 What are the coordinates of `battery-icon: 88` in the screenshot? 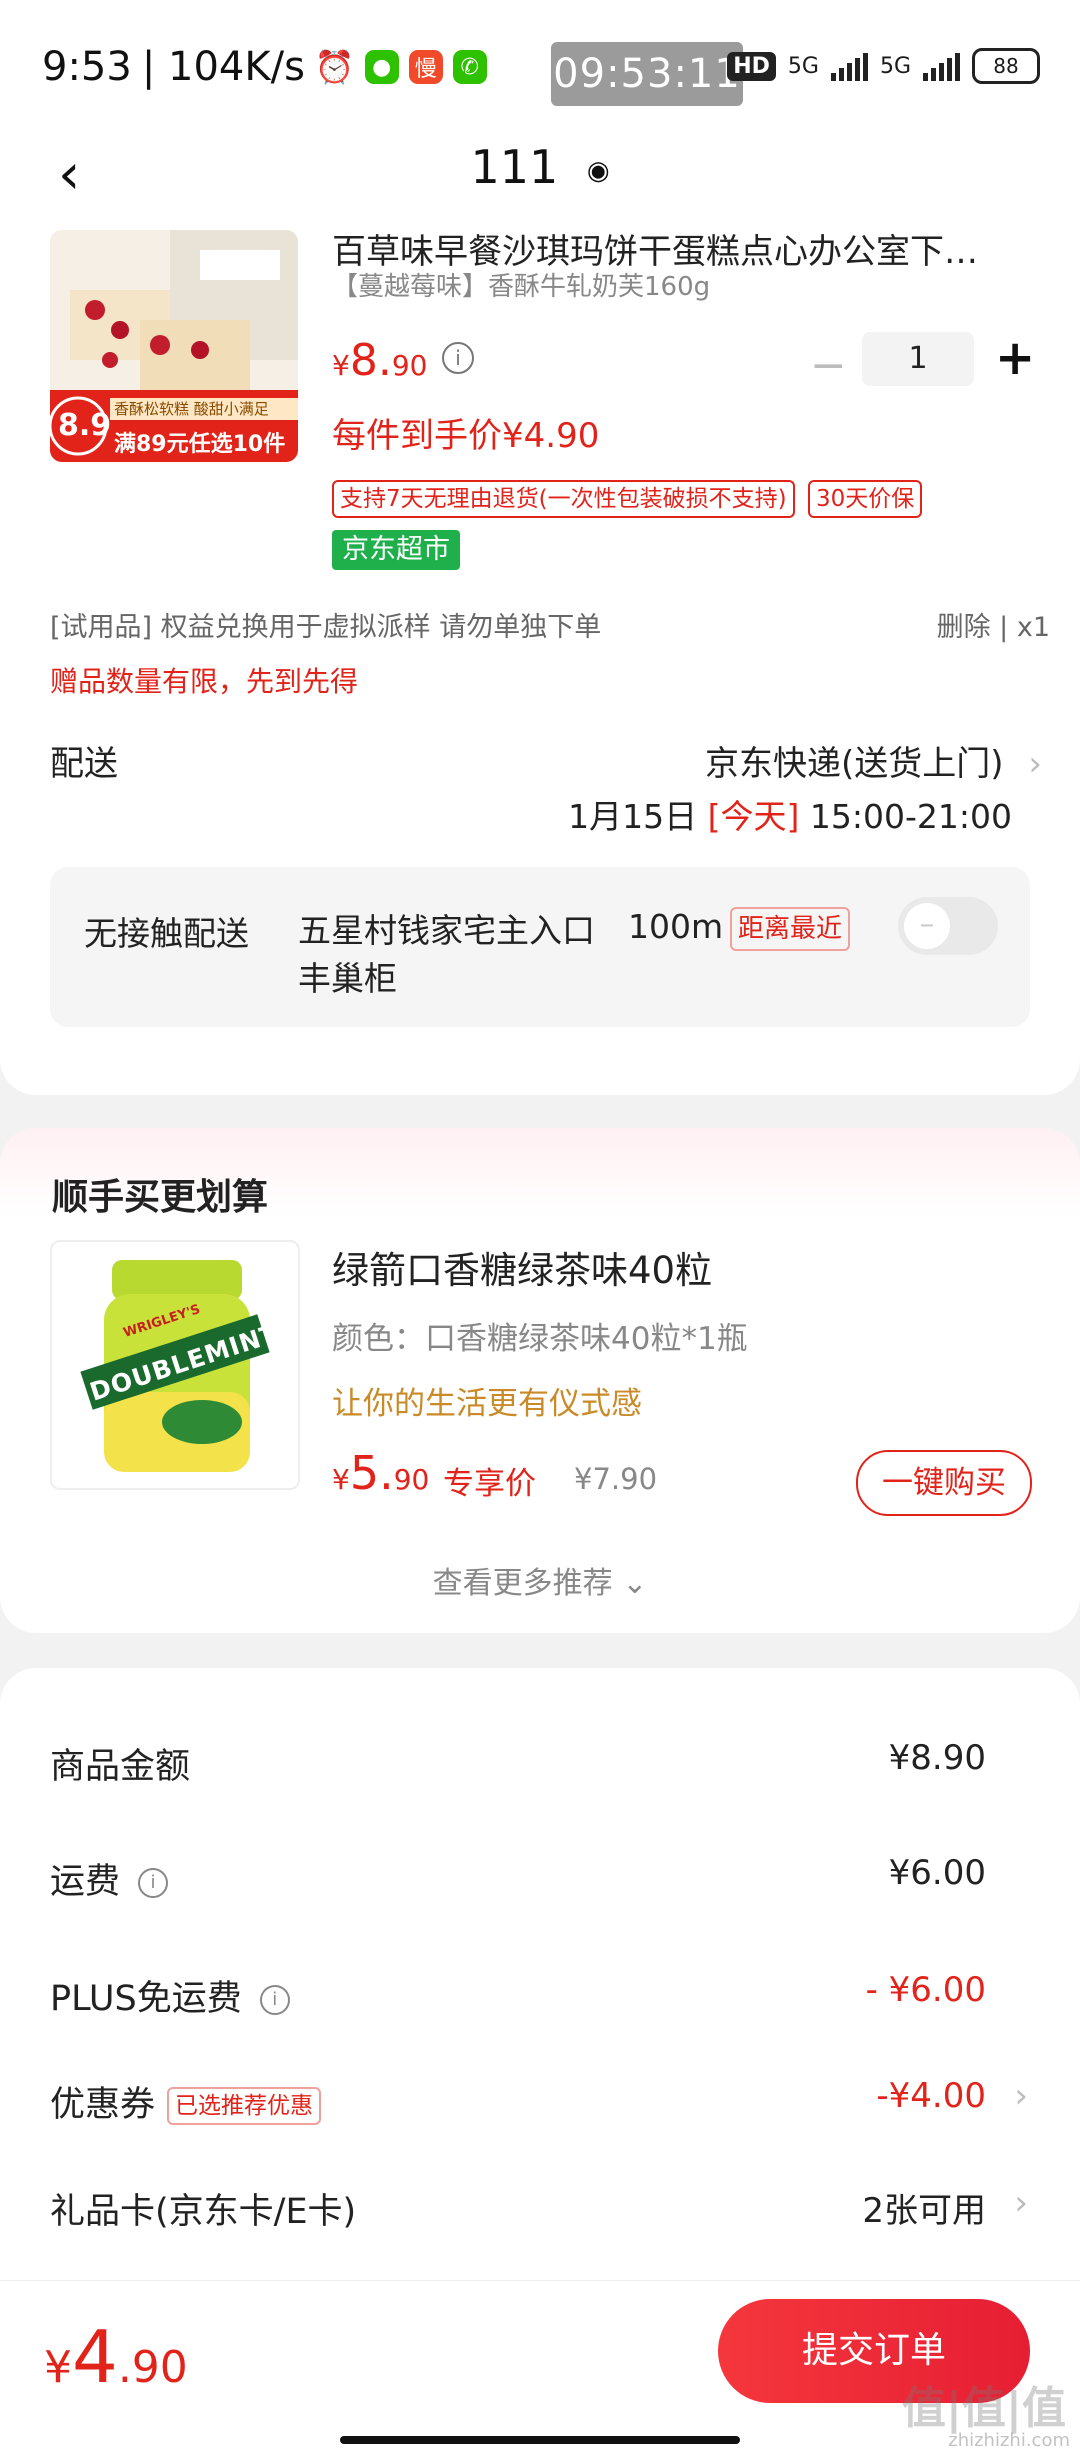 It's located at (1006, 66).